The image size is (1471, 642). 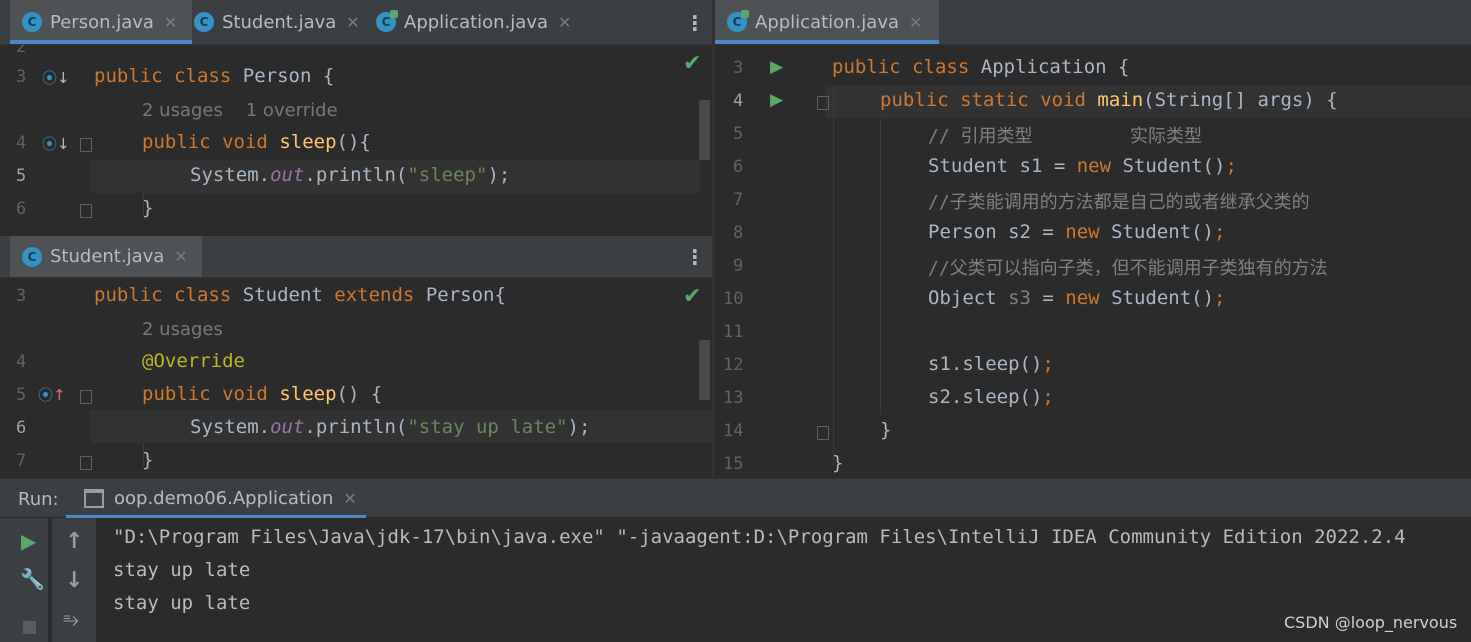 What do you see at coordinates (224, 498) in the screenshot?
I see `run-tab-label: oop.demo06.Application` at bounding box center [224, 498].